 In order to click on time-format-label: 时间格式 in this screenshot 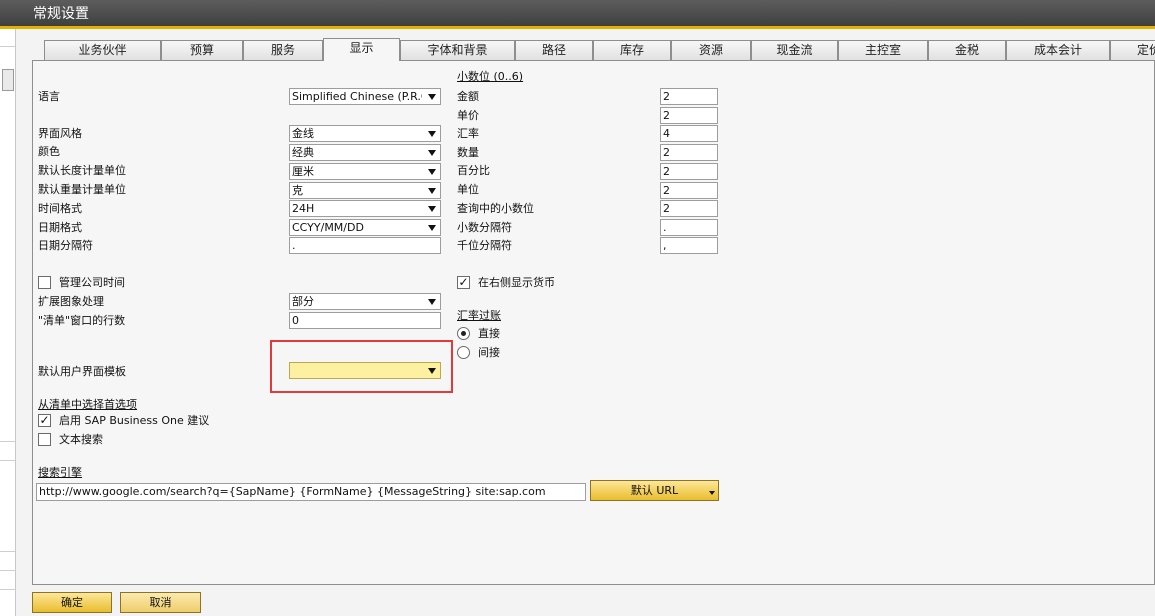, I will do `click(60, 208)`.